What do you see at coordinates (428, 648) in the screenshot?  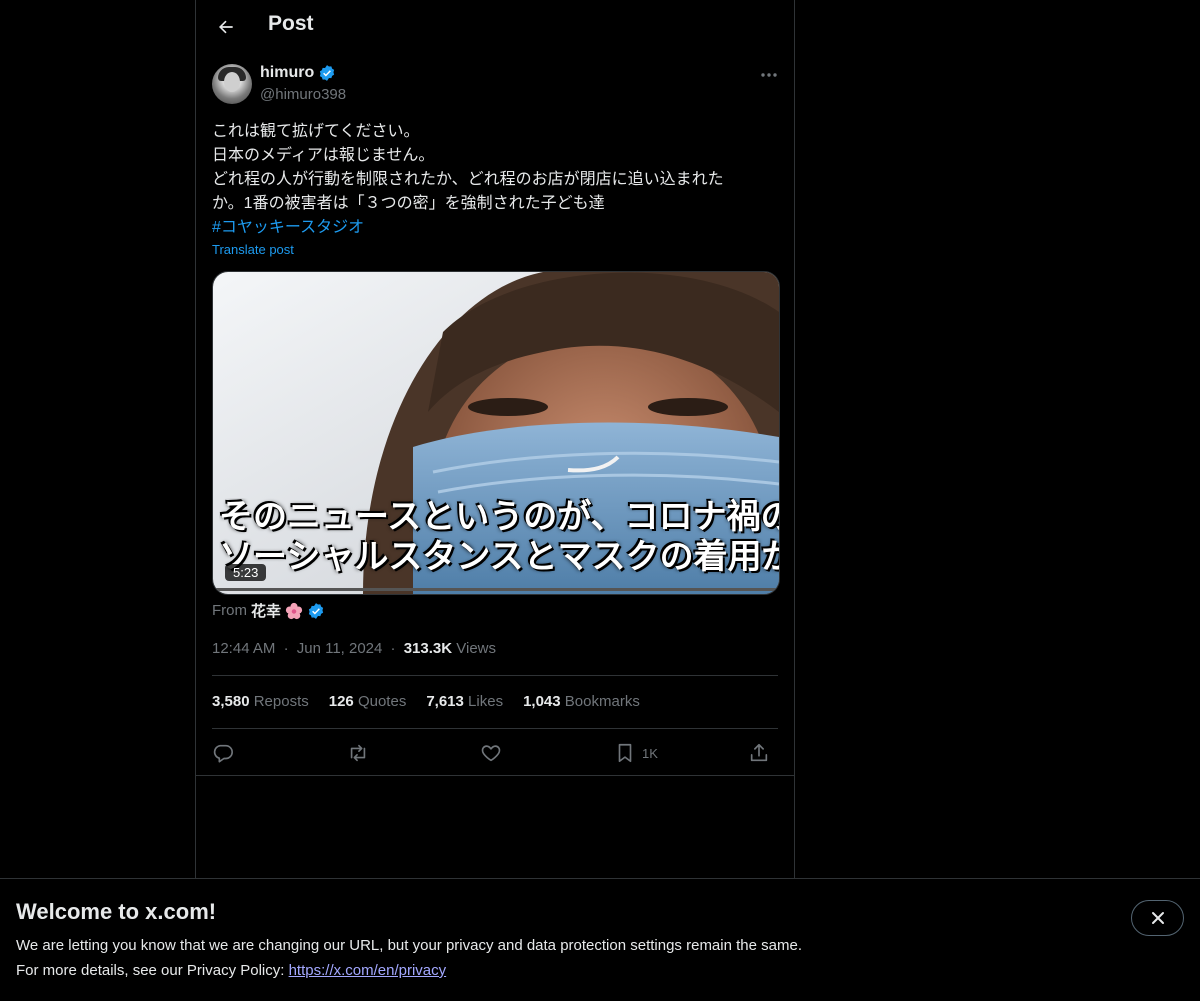 I see `views-count: 313.3K` at bounding box center [428, 648].